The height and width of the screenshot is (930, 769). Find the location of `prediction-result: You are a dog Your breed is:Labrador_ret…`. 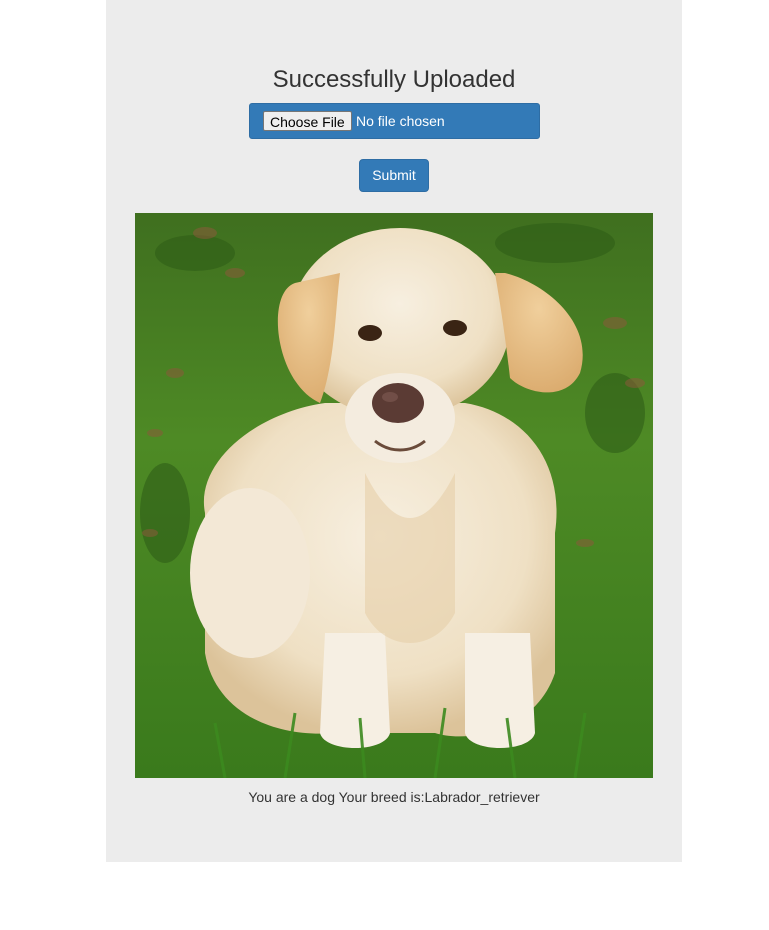

prediction-result: You are a dog Your breed is:Labrador_ret… is located at coordinates (394, 797).